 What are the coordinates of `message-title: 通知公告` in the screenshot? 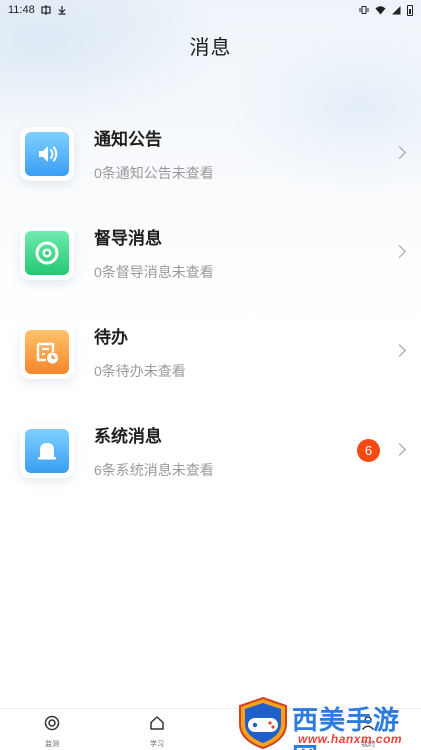 It's located at (128, 139).